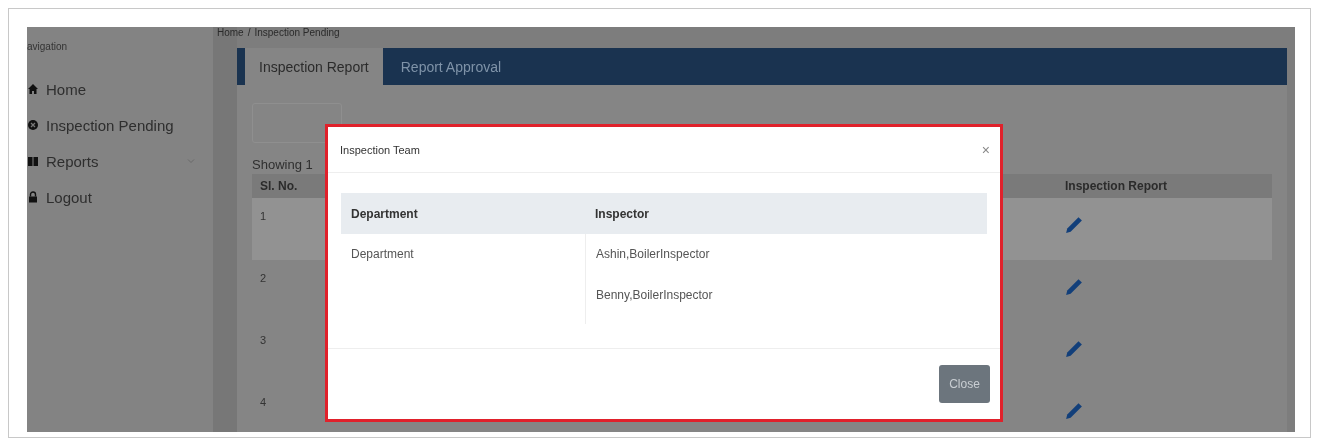 The width and height of the screenshot is (1321, 445). What do you see at coordinates (263, 278) in the screenshot?
I see `table-cell: 2` at bounding box center [263, 278].